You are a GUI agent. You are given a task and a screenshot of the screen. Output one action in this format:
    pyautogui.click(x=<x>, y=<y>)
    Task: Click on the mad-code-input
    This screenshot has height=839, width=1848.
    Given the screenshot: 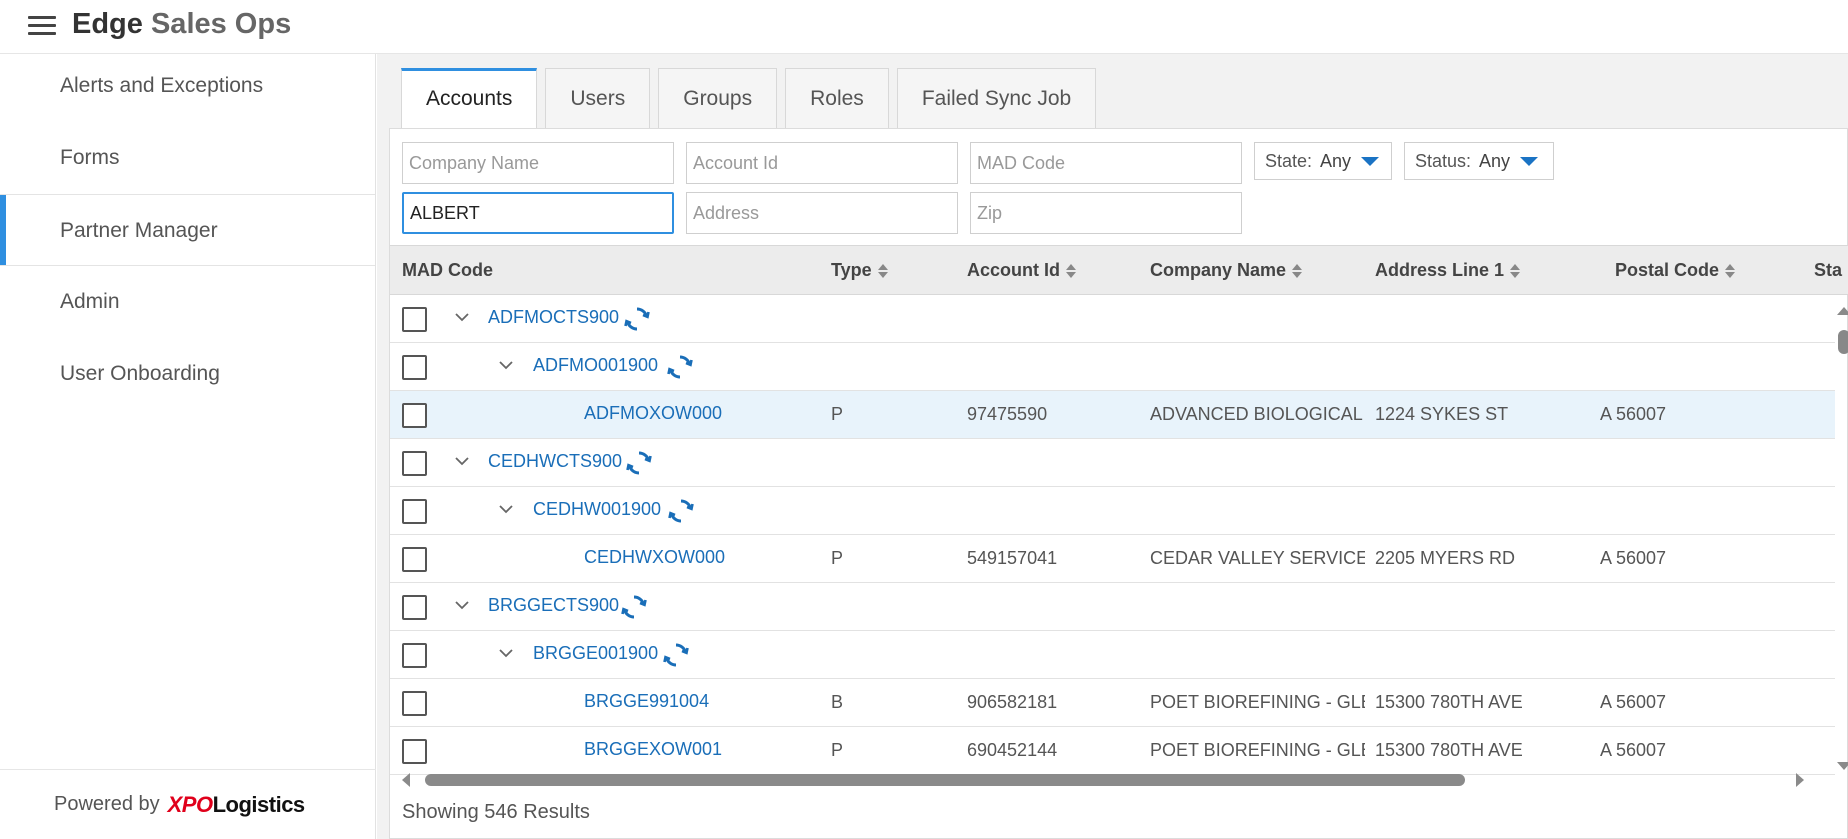 What is the action you would take?
    pyautogui.click(x=1106, y=163)
    